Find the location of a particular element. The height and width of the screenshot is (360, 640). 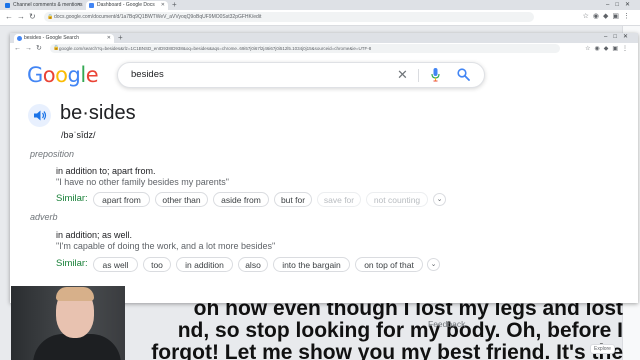

similar-chip: into the bargain is located at coordinates (311, 264).